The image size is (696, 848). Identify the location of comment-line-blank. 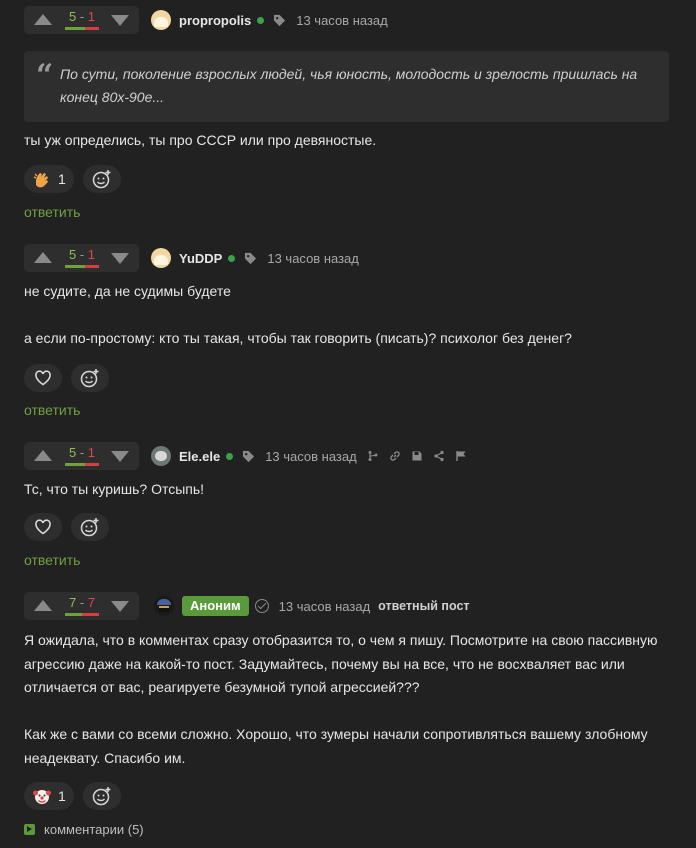
(348, 712).